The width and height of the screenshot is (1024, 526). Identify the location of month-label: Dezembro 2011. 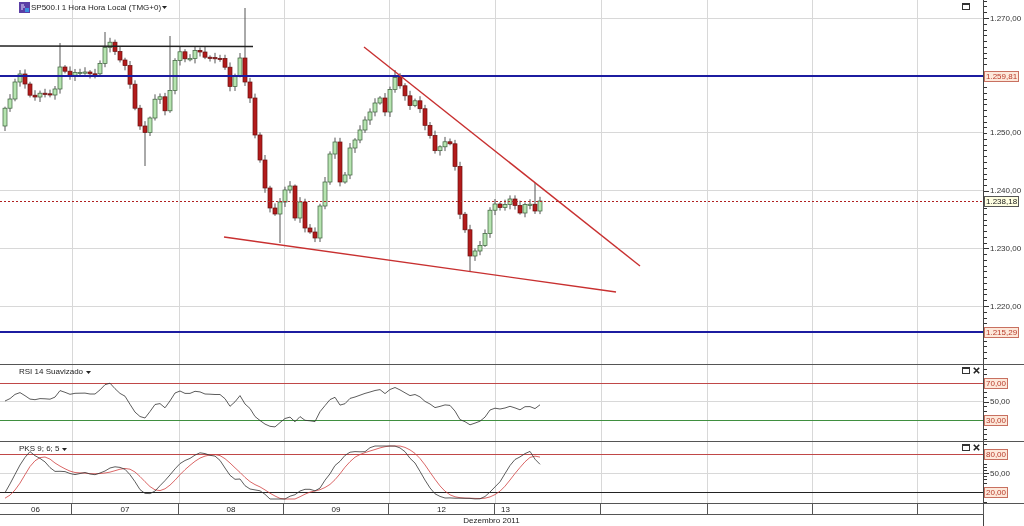
(491, 520).